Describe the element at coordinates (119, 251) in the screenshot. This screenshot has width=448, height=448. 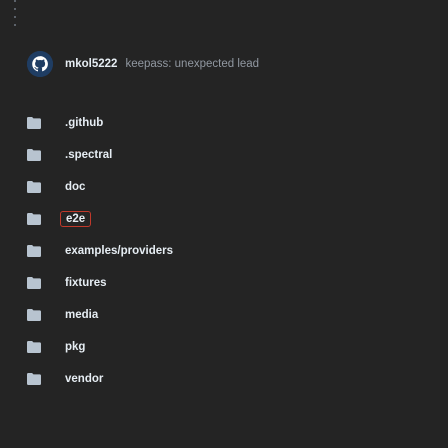
I see `folder-link: examples/providers` at that location.